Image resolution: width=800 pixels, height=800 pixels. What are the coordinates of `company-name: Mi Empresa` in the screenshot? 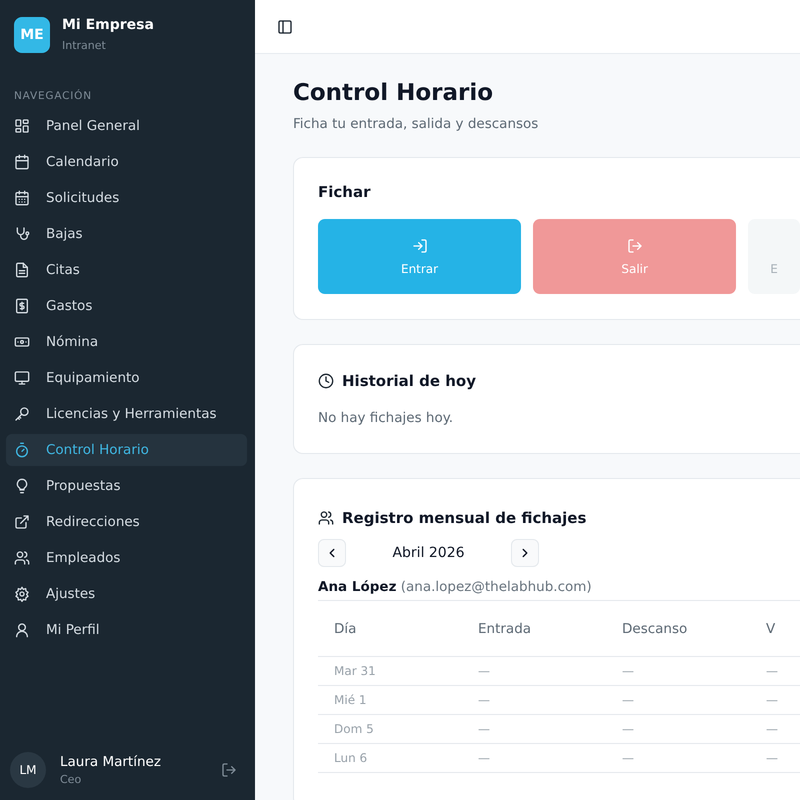 It's located at (108, 25).